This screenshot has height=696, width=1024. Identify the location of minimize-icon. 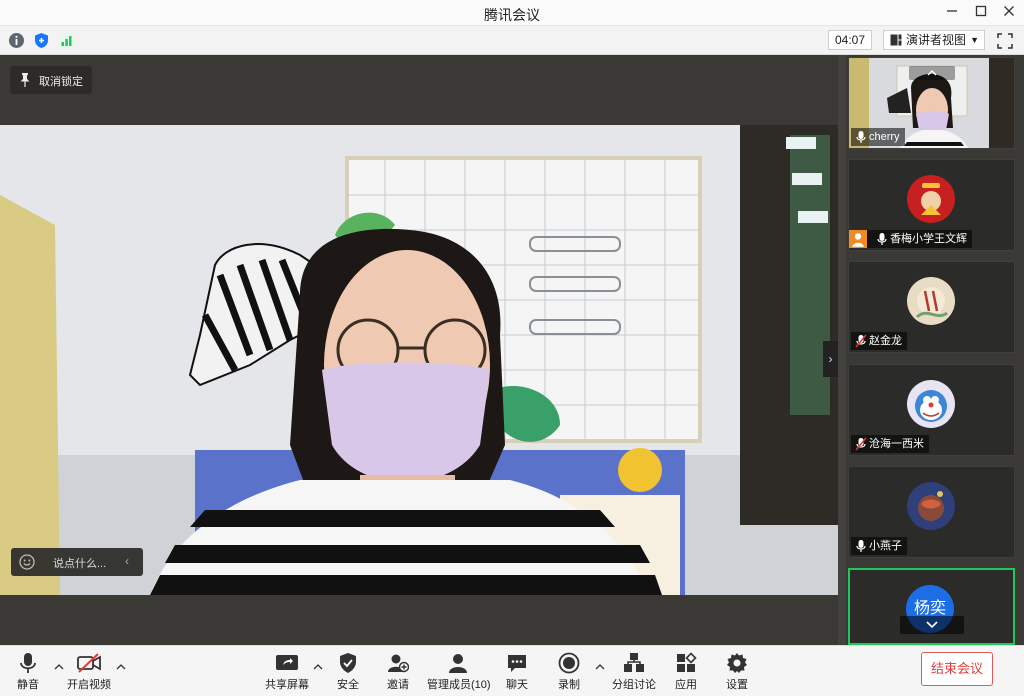
(952, 11).